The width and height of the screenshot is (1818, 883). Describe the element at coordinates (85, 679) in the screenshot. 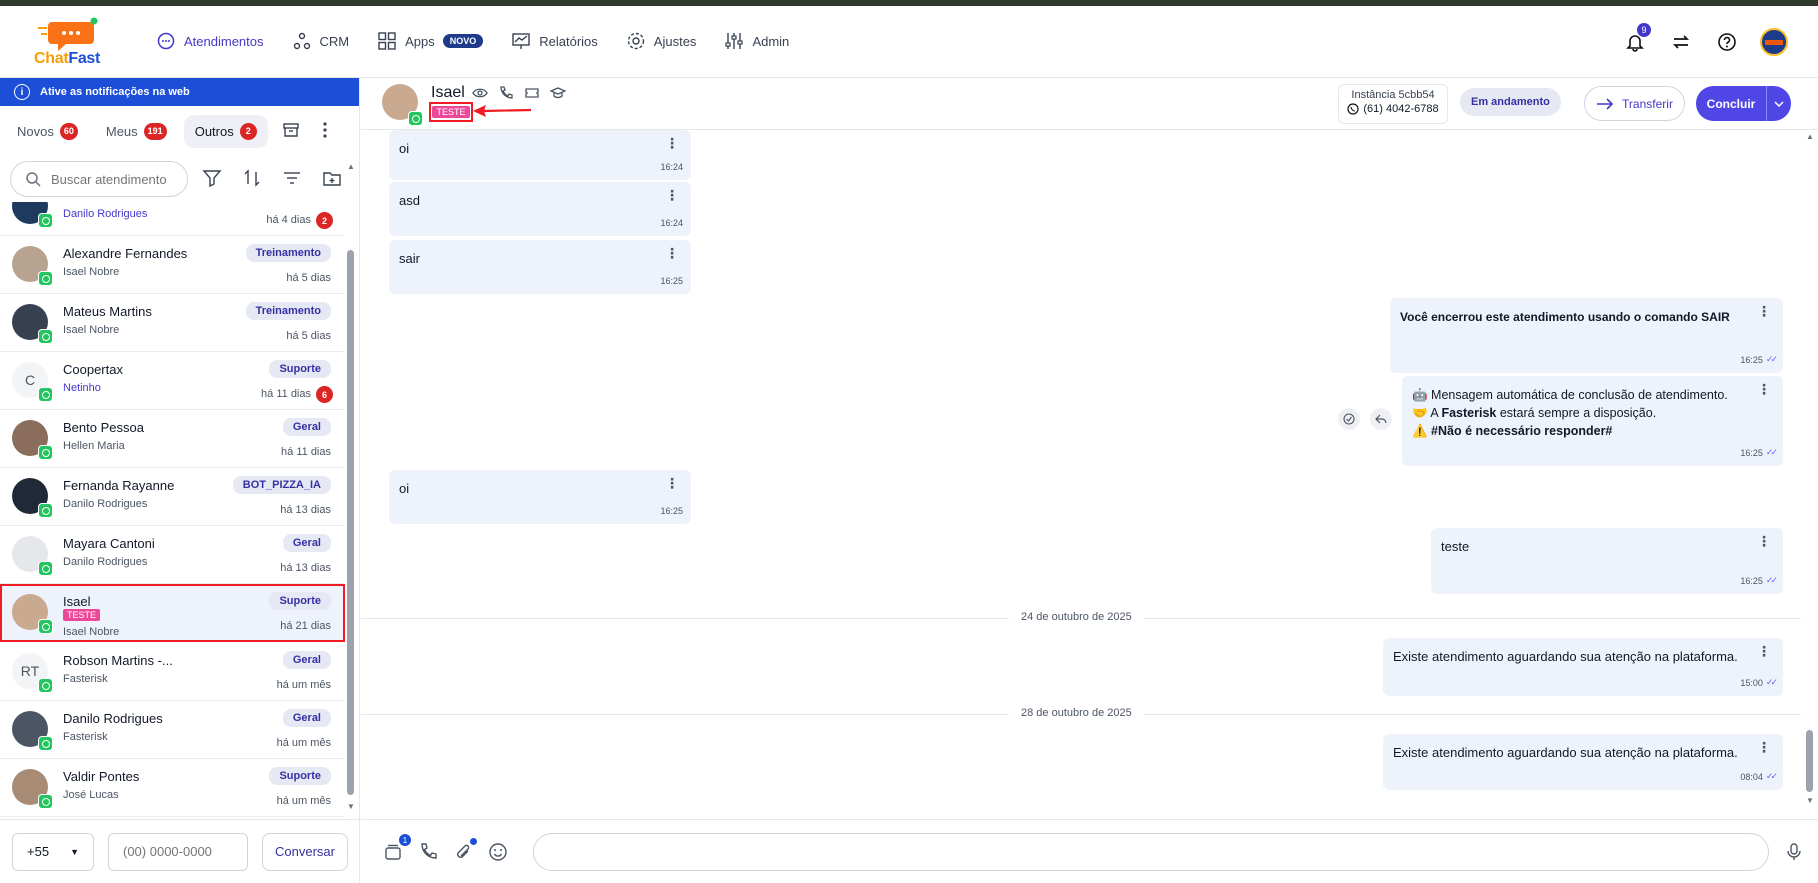

I see `agent-name: Fasterisk` at that location.